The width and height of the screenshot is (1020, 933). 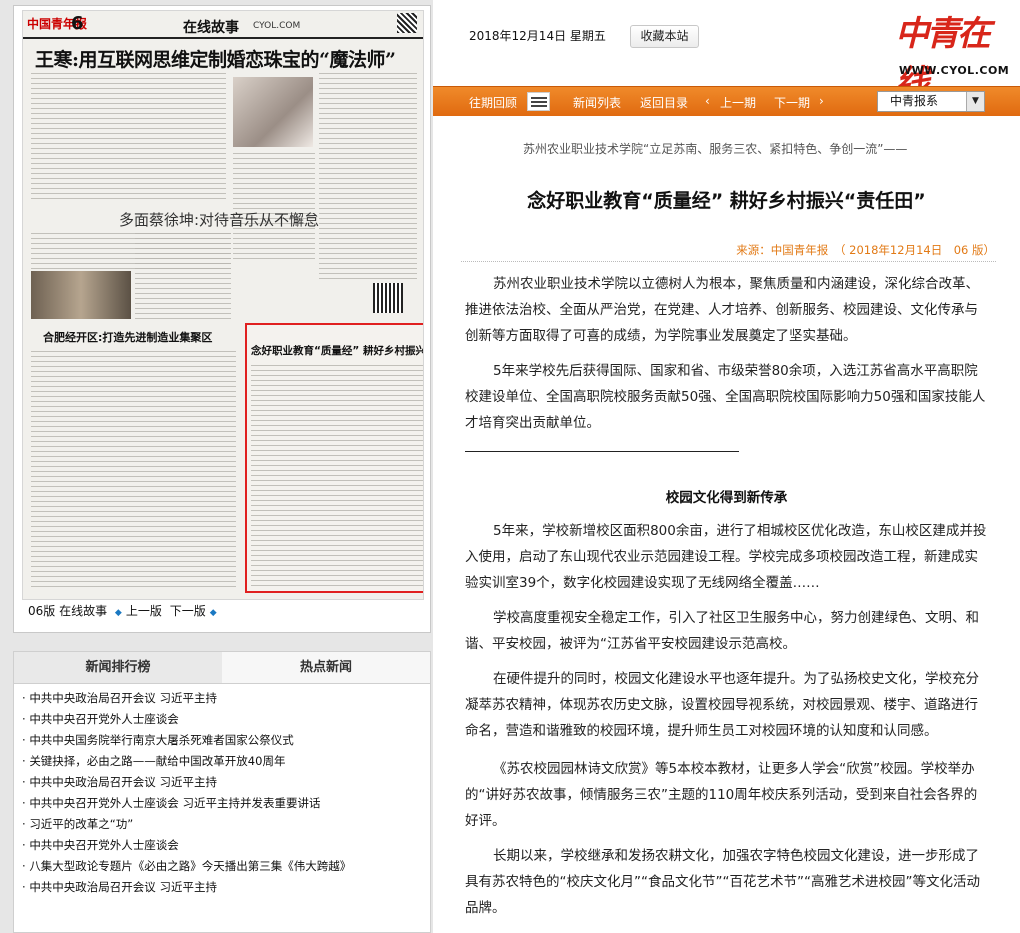 I want to click on nav-back-to-toc-link: 返回目录, so click(x=664, y=102).